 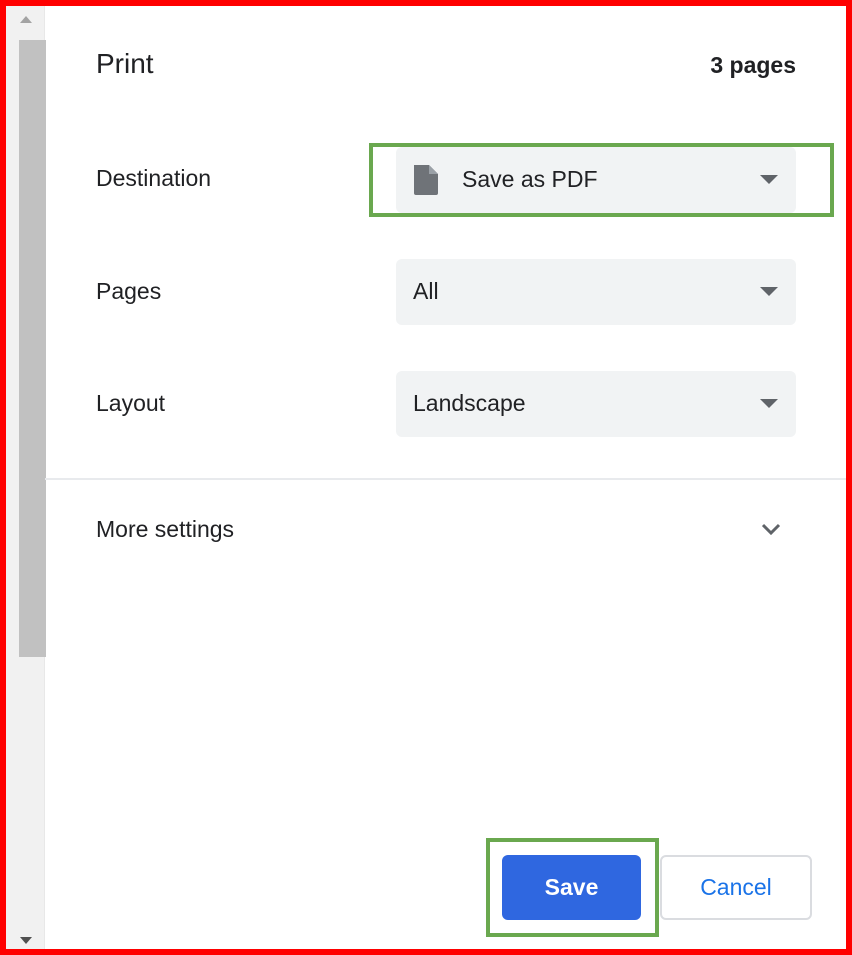 I want to click on chevron-down-icon, so click(x=771, y=529).